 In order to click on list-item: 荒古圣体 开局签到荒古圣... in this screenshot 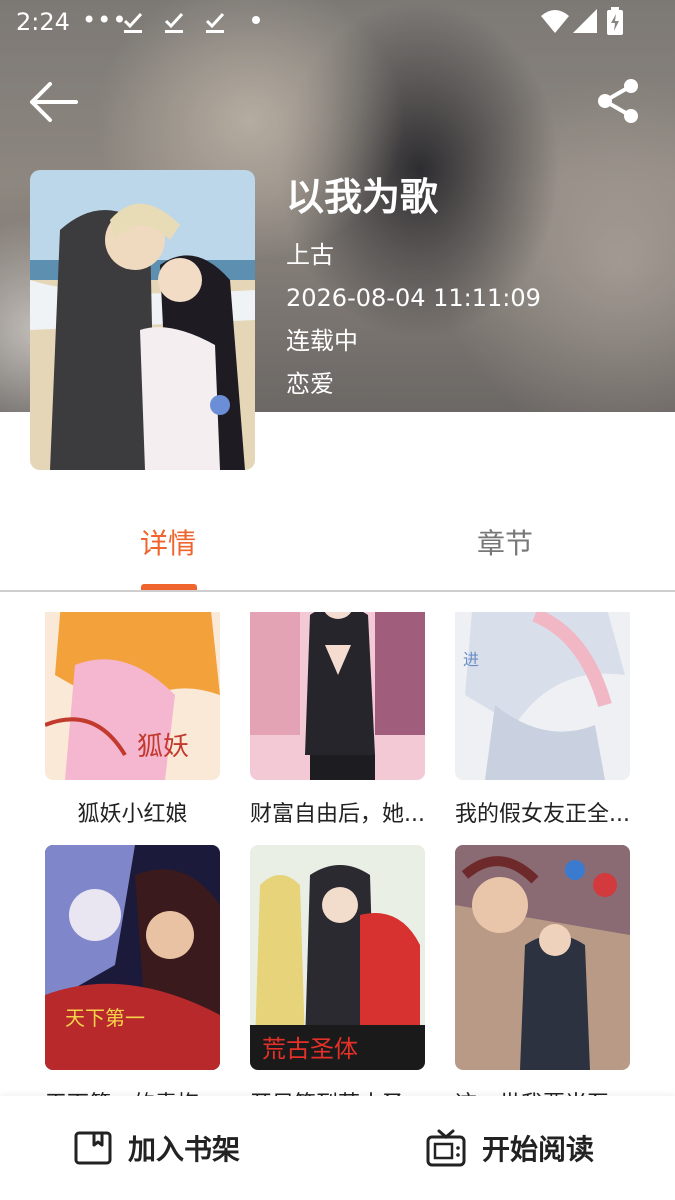, I will do `click(337, 971)`.